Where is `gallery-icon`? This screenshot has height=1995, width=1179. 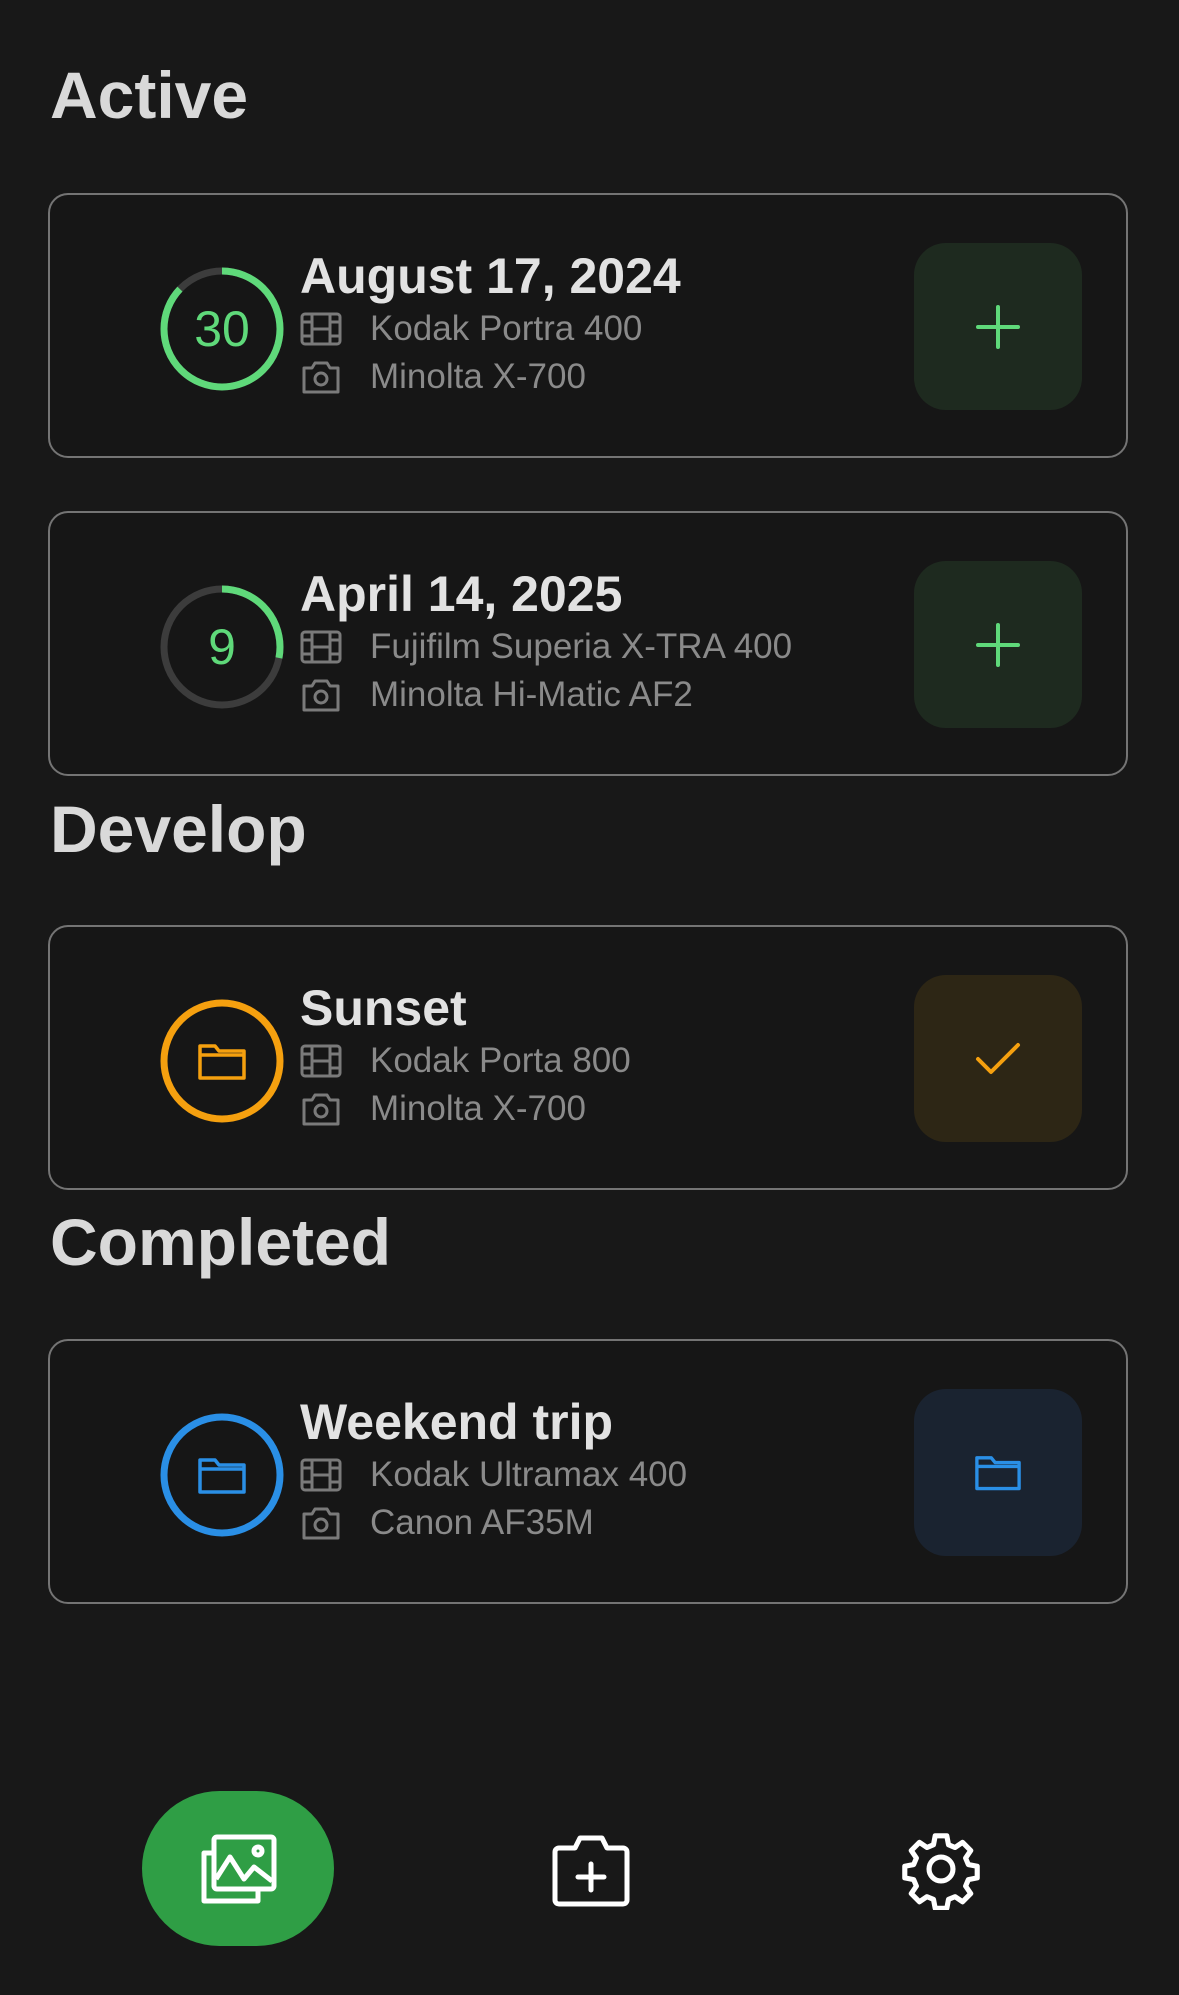
gallery-icon is located at coordinates (239, 1868).